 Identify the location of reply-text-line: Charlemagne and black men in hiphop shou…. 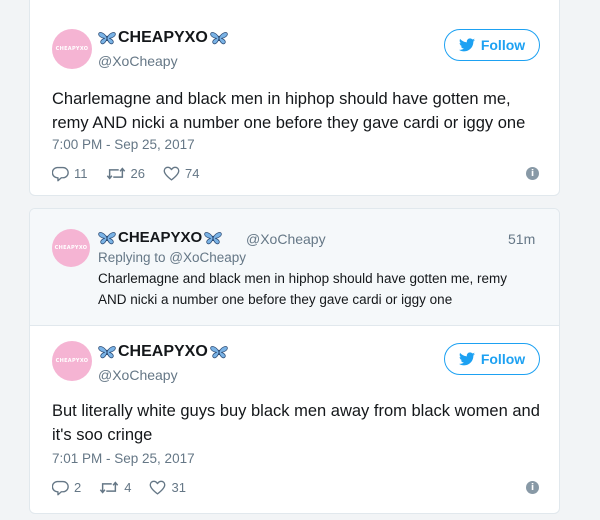
(302, 278).